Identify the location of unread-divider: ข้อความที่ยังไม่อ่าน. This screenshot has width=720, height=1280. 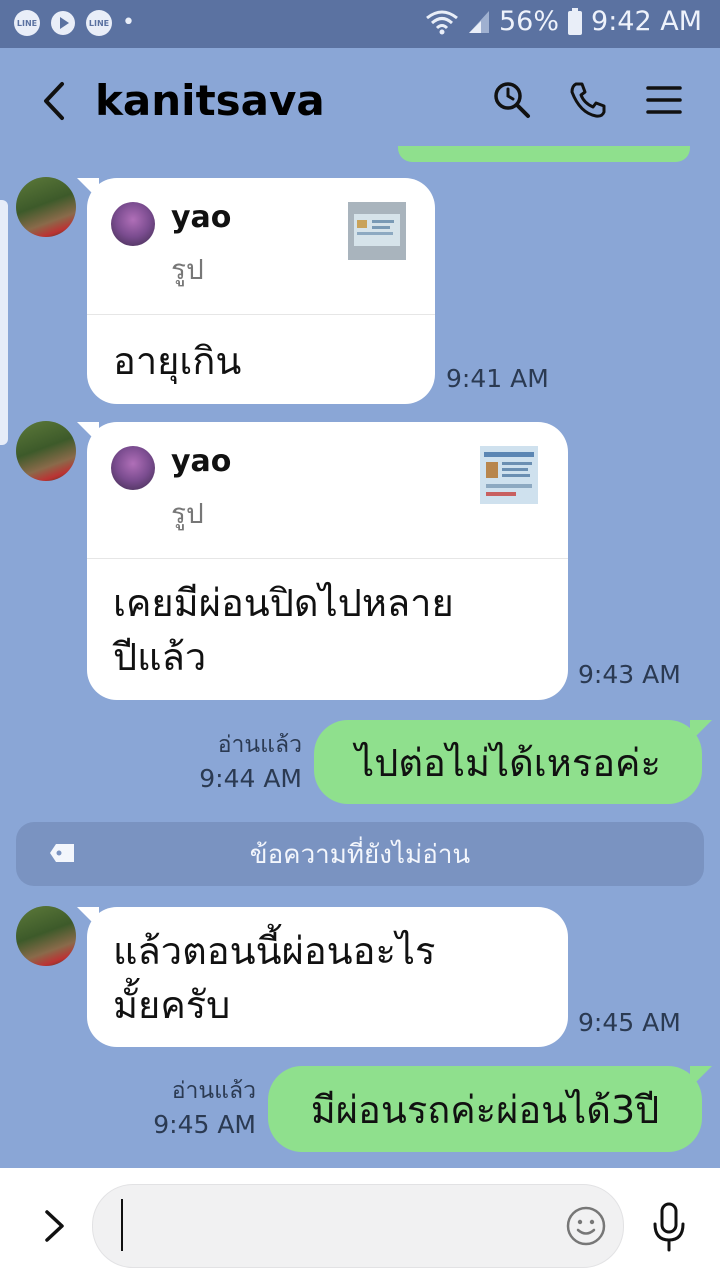
(360, 854).